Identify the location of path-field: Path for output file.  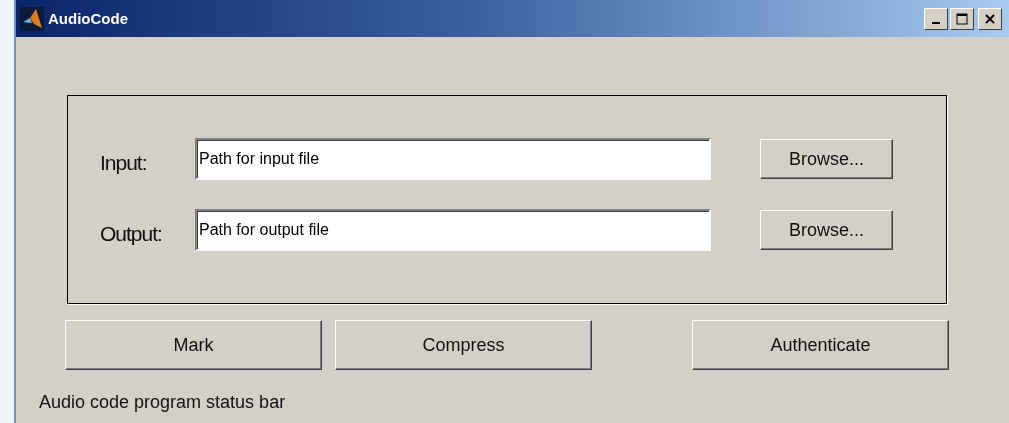
(453, 230).